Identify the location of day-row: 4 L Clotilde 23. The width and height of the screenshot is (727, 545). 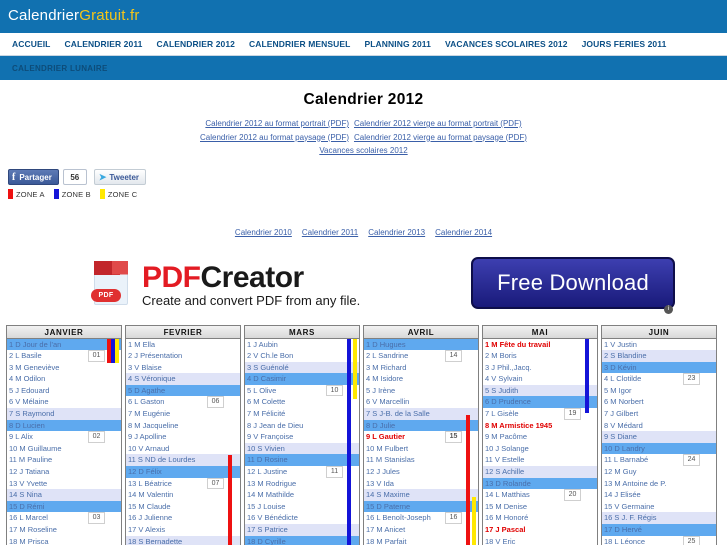
(659, 379).